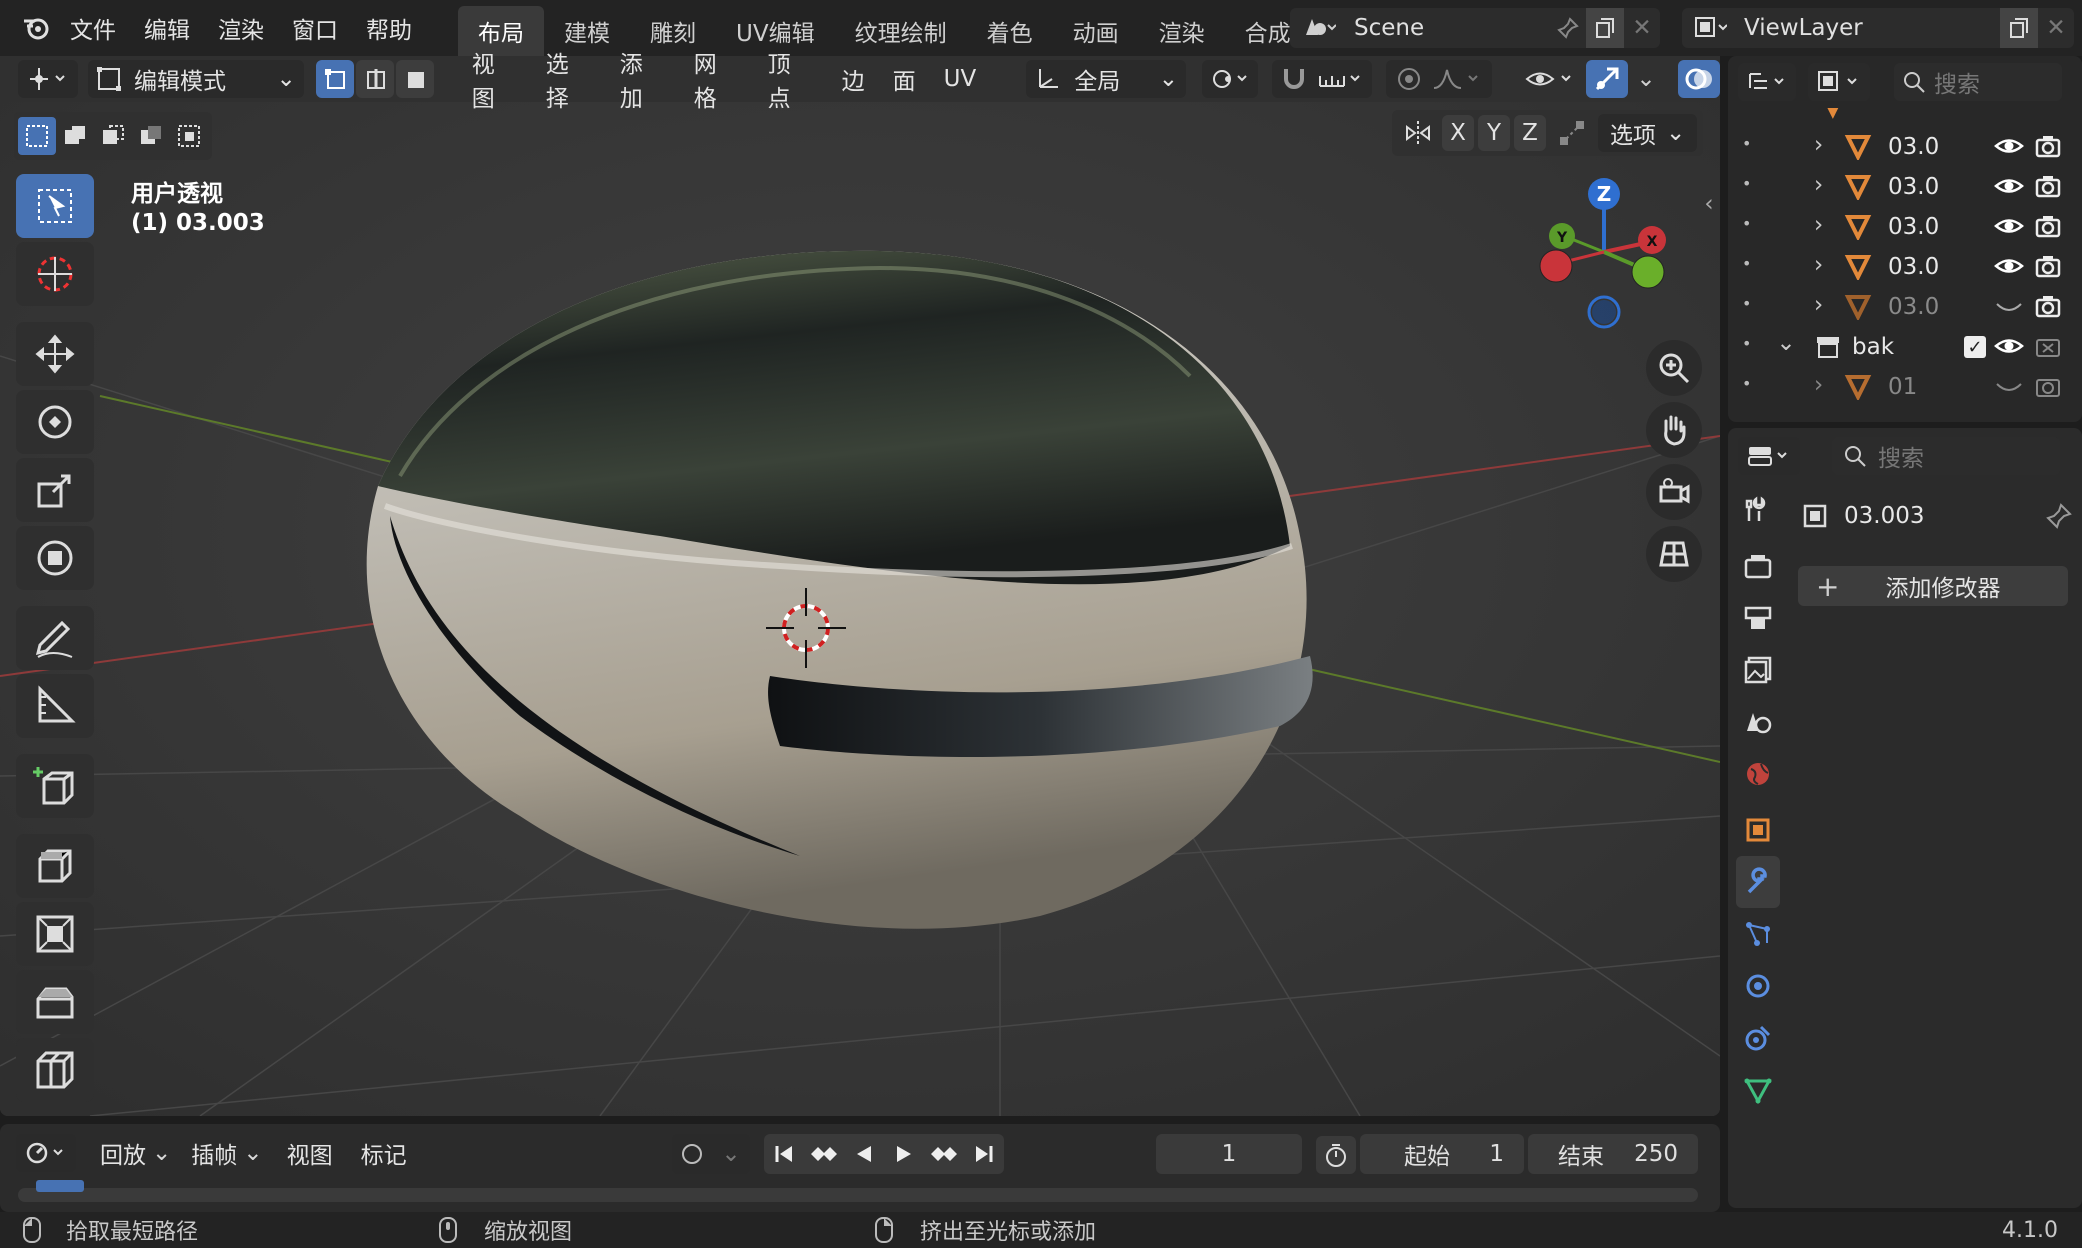 Image resolution: width=2082 pixels, height=1248 pixels. I want to click on tab-constraints, so click(1758, 1038).